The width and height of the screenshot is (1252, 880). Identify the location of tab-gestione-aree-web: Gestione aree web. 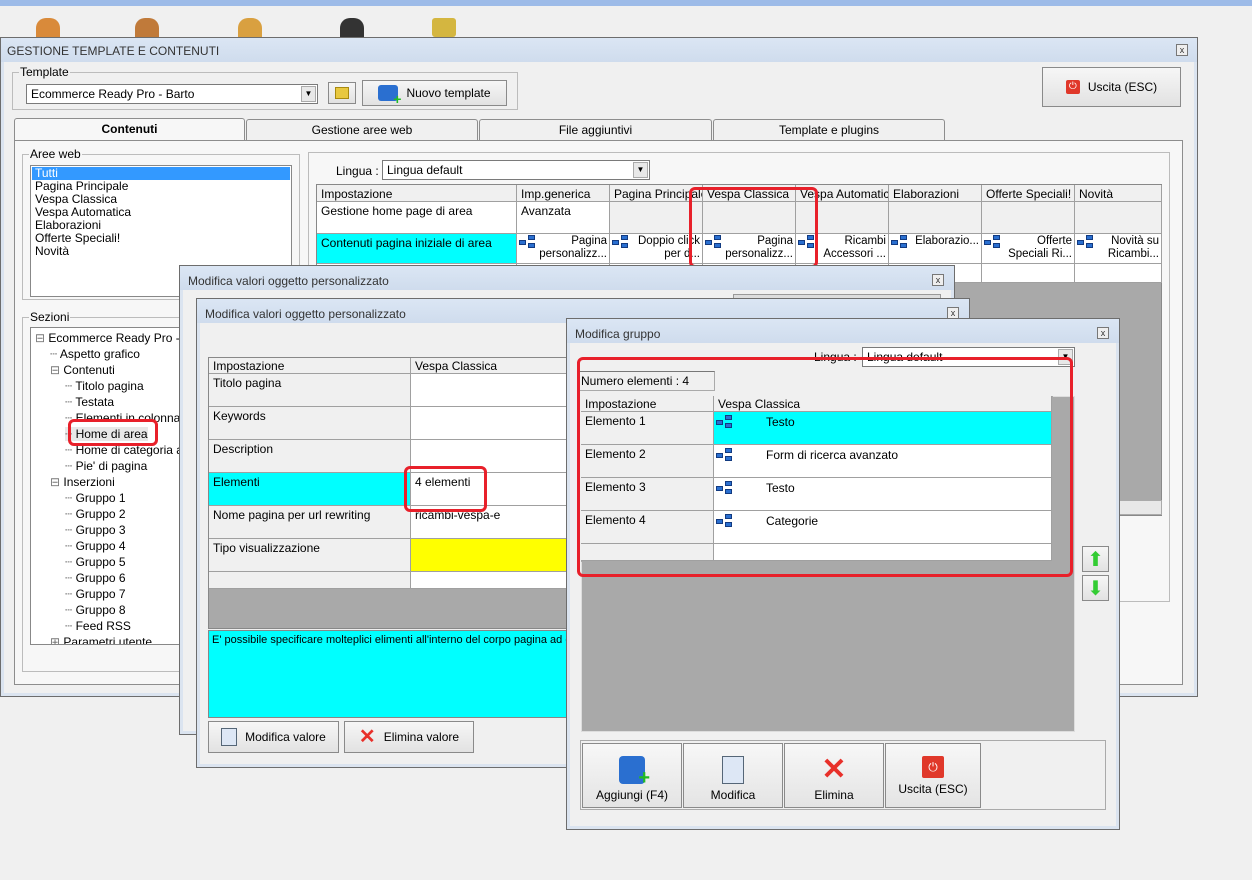
(362, 129).